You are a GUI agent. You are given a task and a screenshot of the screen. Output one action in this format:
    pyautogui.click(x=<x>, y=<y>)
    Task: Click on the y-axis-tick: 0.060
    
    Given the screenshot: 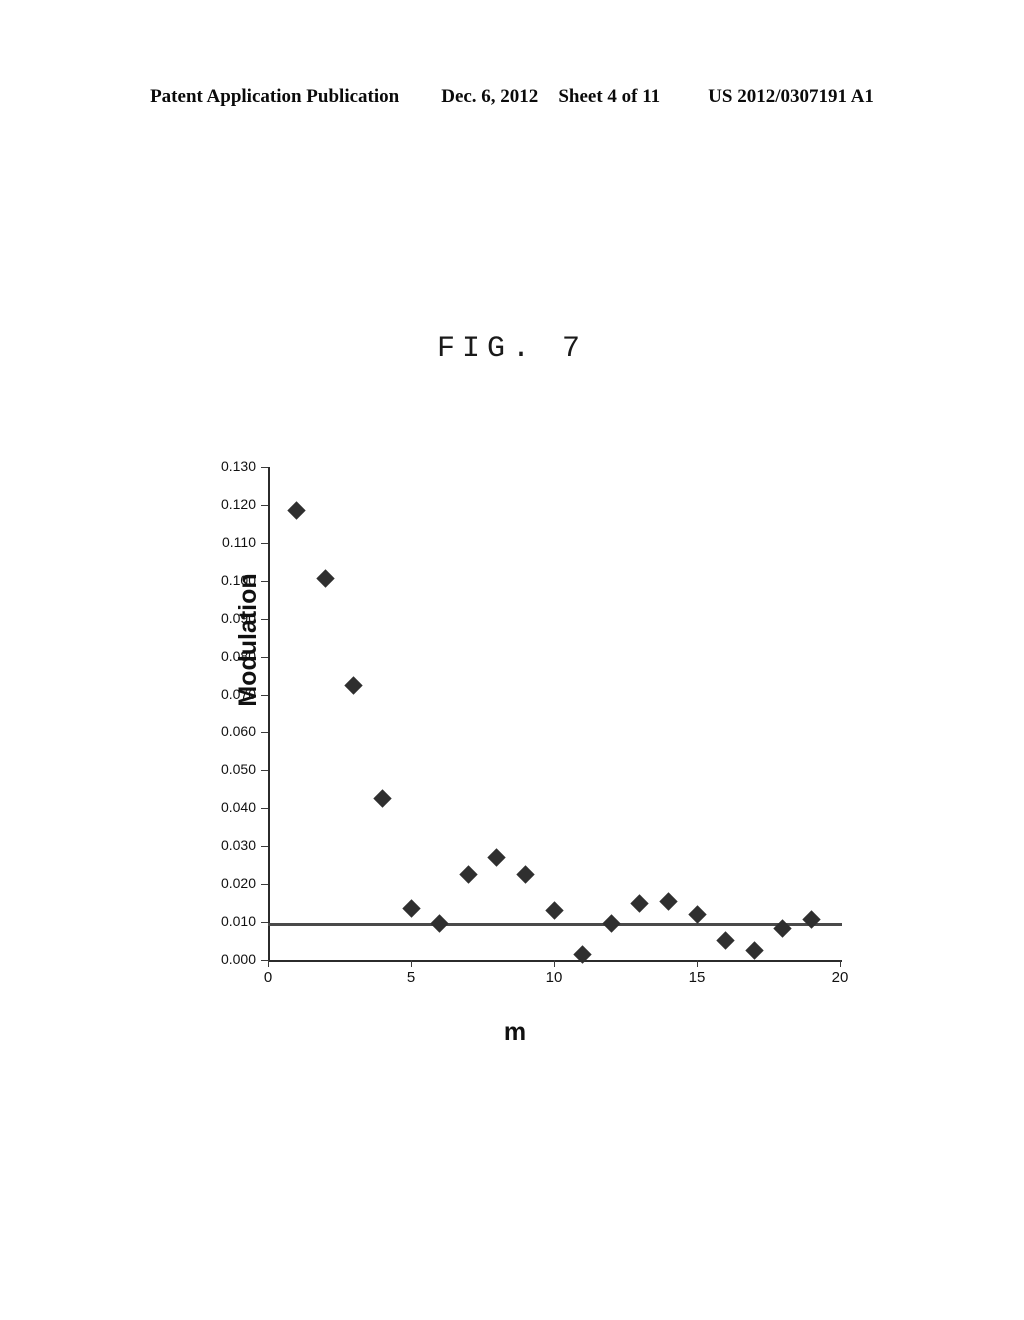 What is the action you would take?
    pyautogui.click(x=244, y=731)
    